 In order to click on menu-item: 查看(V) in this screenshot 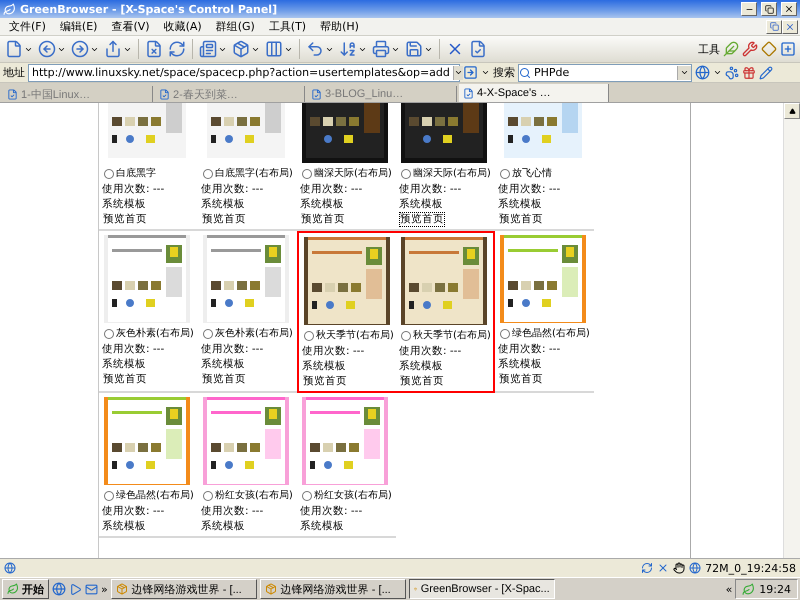, I will do `click(130, 26)`.